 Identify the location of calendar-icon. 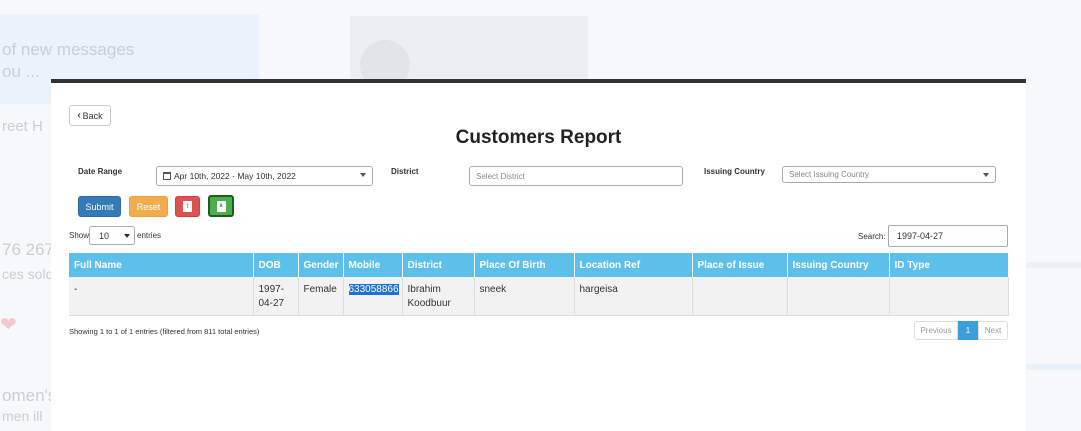
(167, 176).